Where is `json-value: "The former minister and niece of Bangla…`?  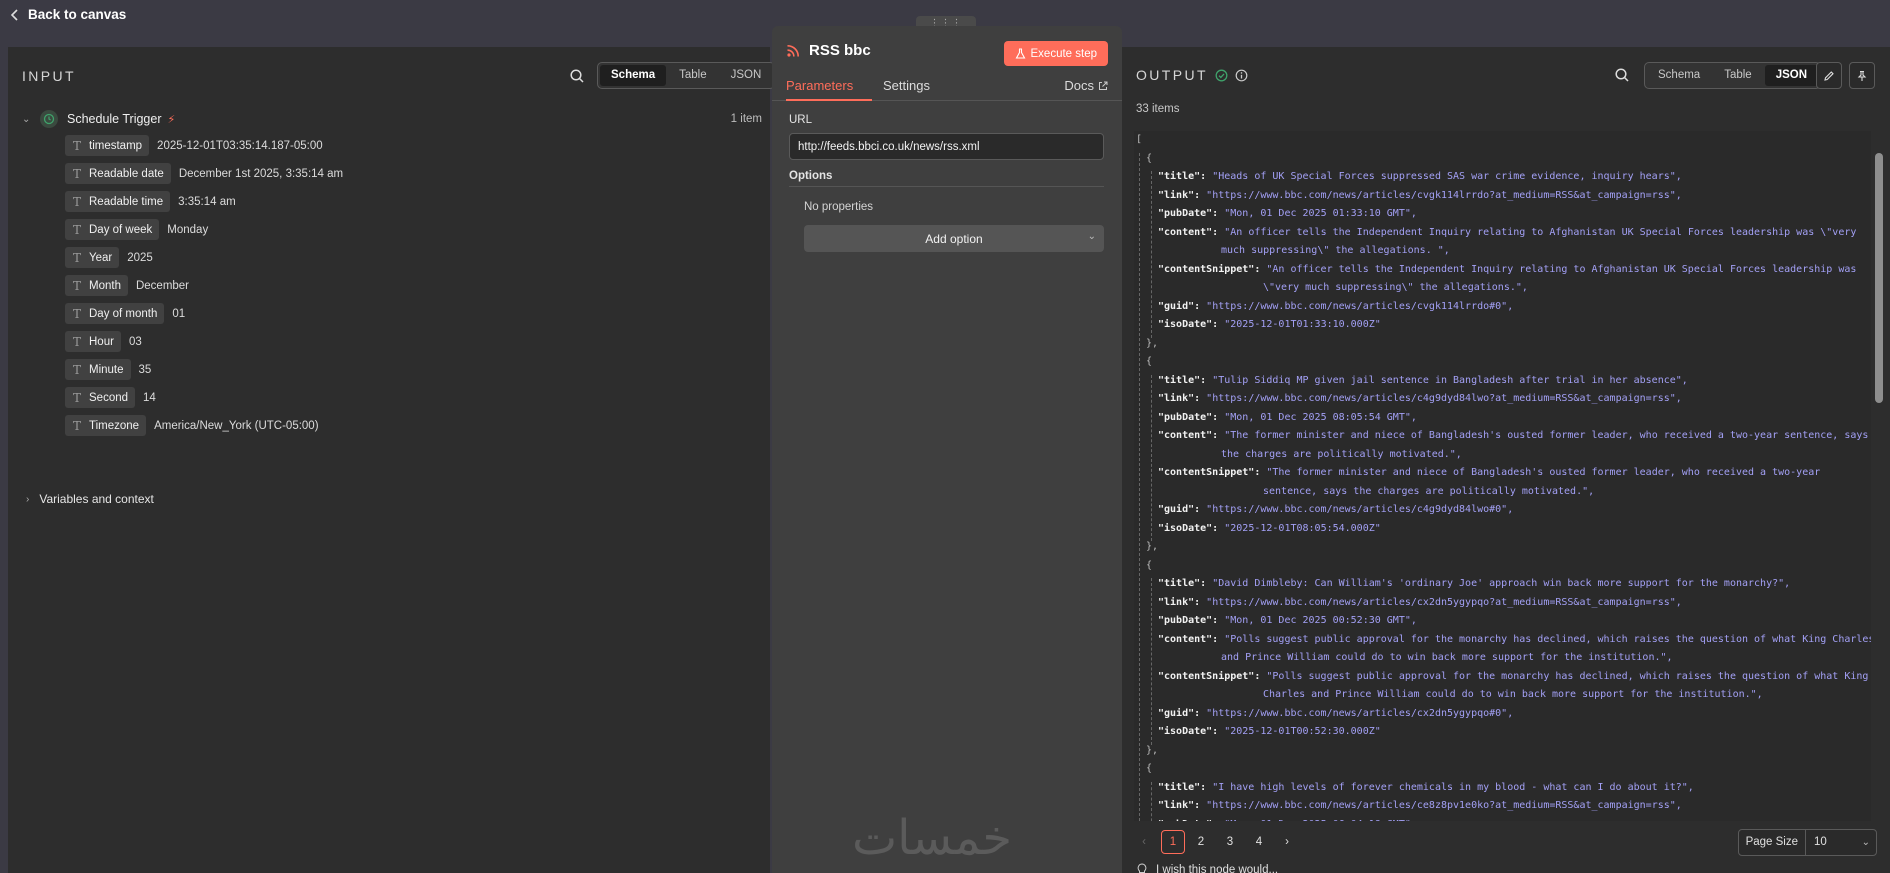
json-value: "The former minister and niece of Bangla… is located at coordinates (1543, 472).